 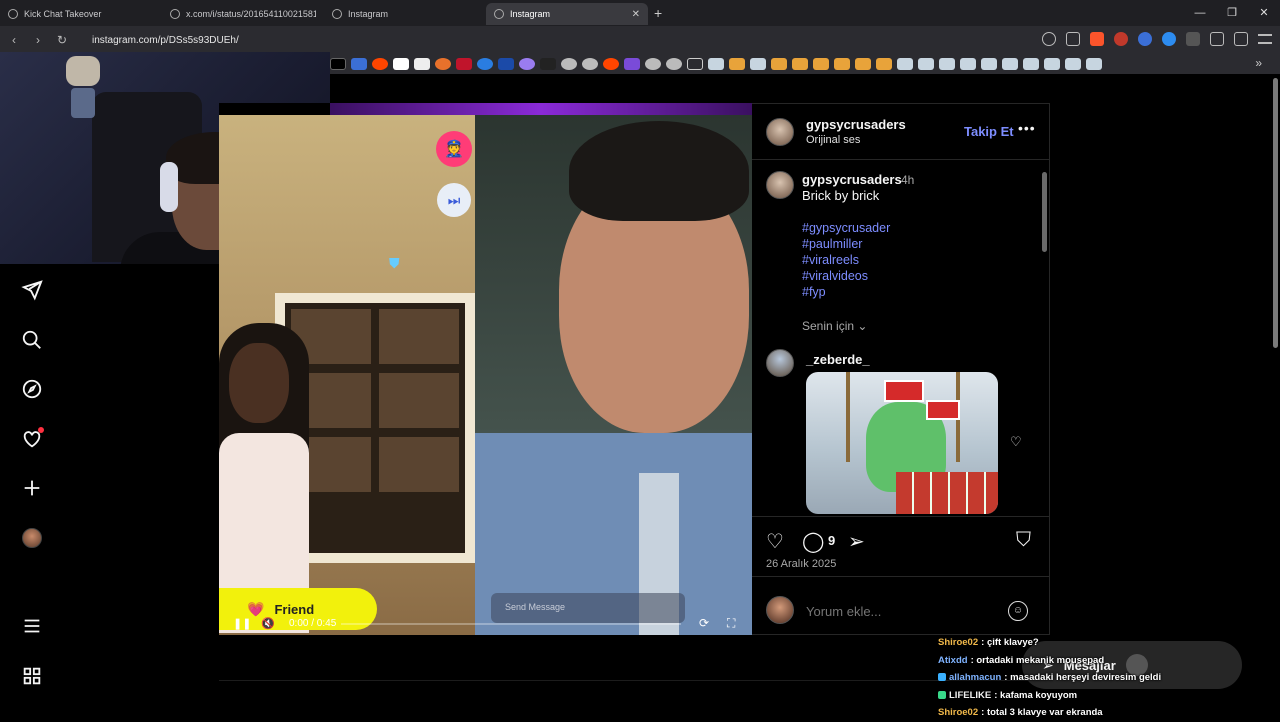 I want to click on comment-icon: ◯, so click(x=813, y=541).